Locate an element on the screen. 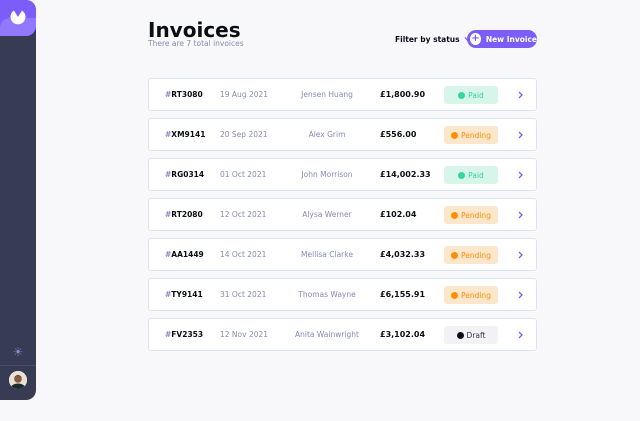 The image size is (640, 421). due-date: 14 Oct 2021 is located at coordinates (243, 254).